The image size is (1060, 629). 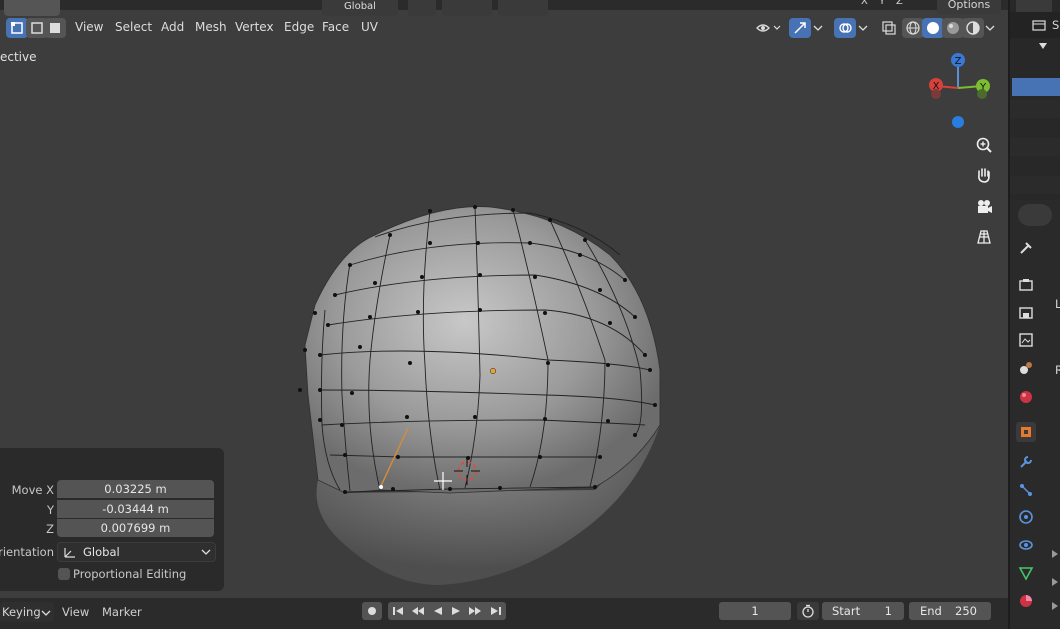 I want to click on start-value: 1, so click(x=888, y=611).